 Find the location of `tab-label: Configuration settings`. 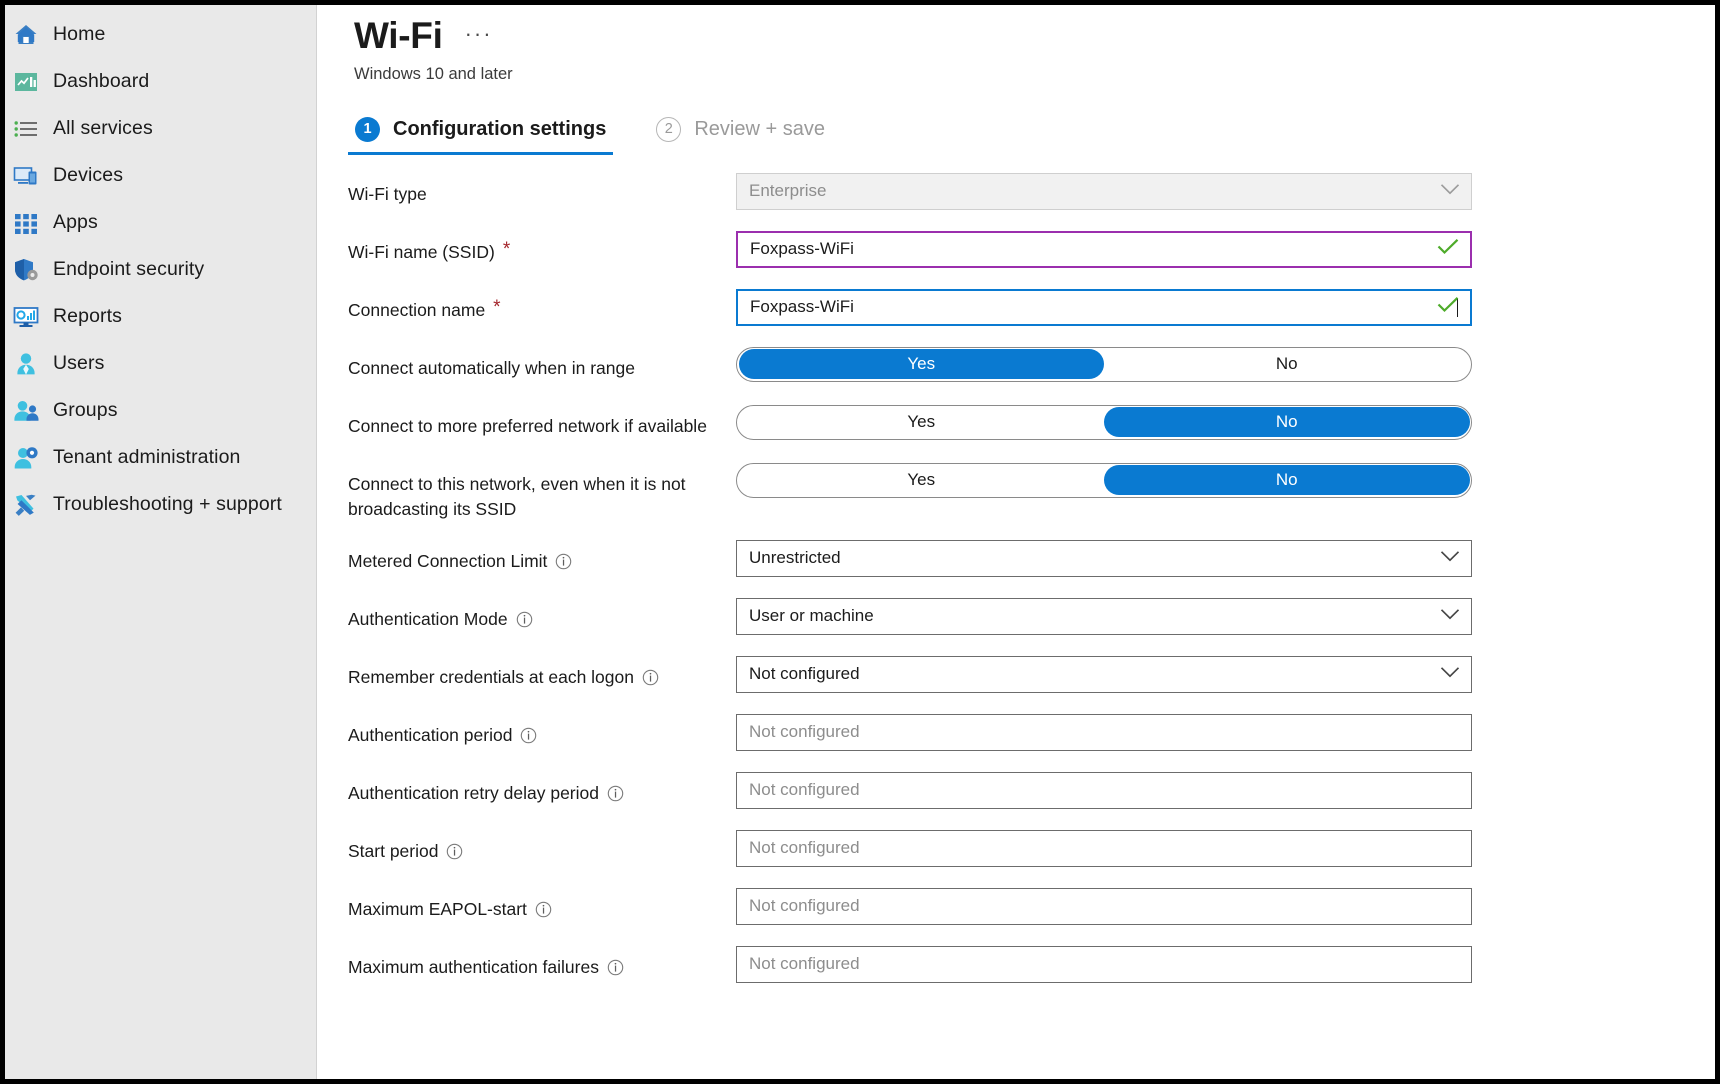

tab-label: Configuration settings is located at coordinates (500, 128).